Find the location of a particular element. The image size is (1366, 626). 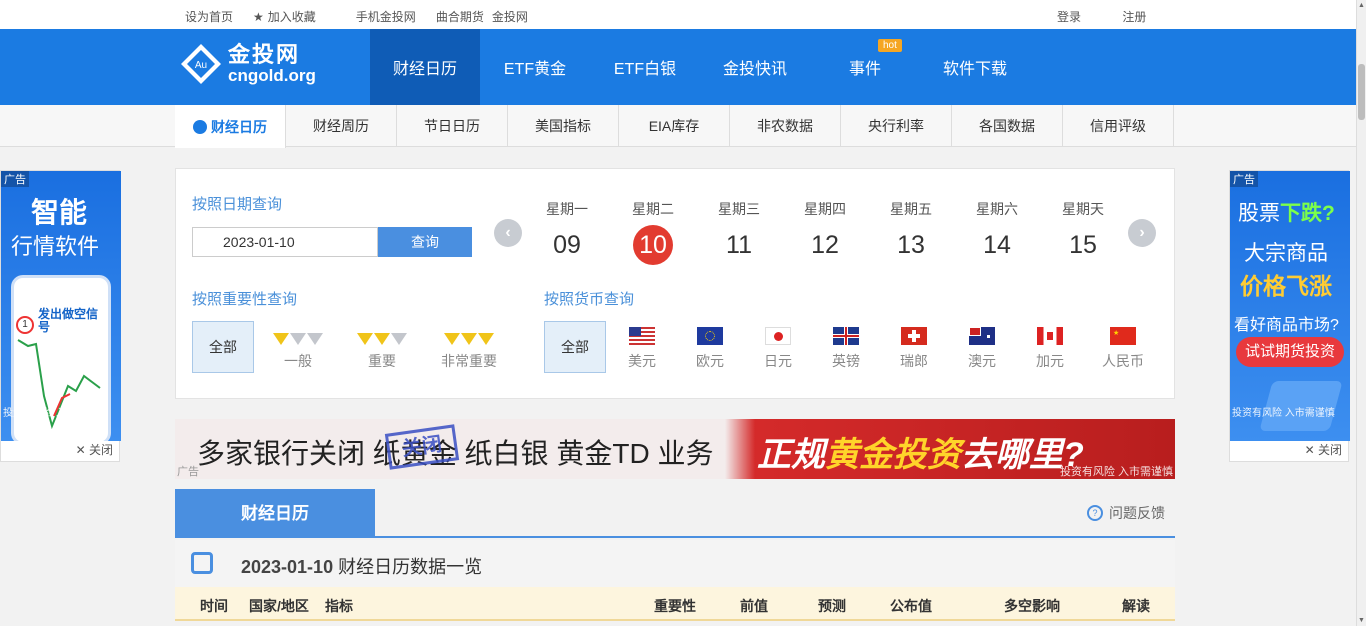

currency-query-label: 按照货币查询 is located at coordinates (589, 299).